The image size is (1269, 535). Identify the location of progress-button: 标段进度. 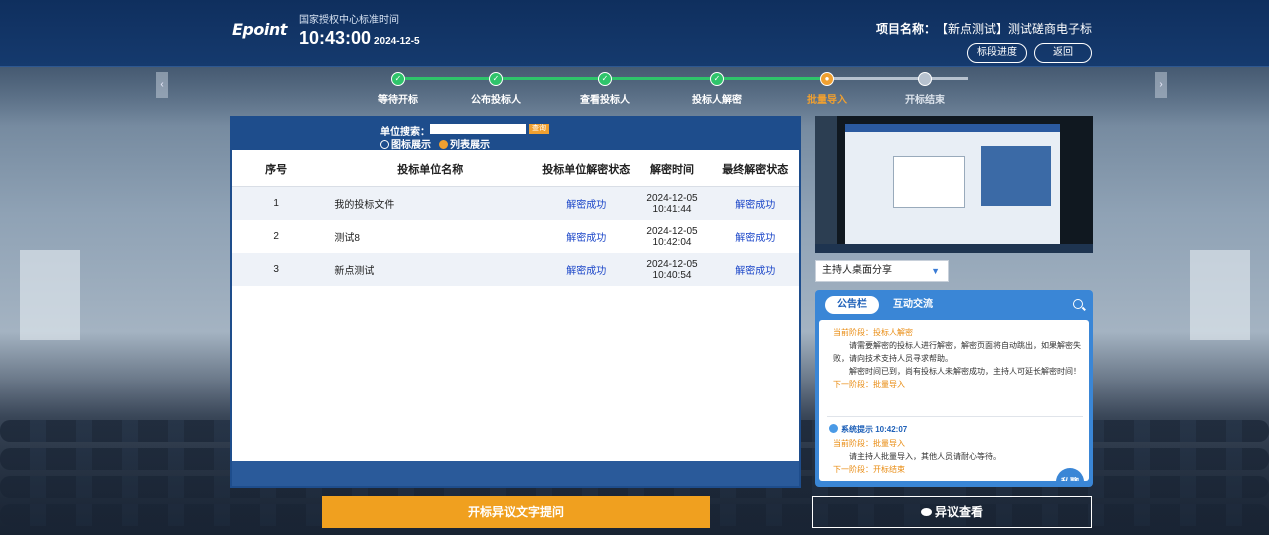
(997, 53).